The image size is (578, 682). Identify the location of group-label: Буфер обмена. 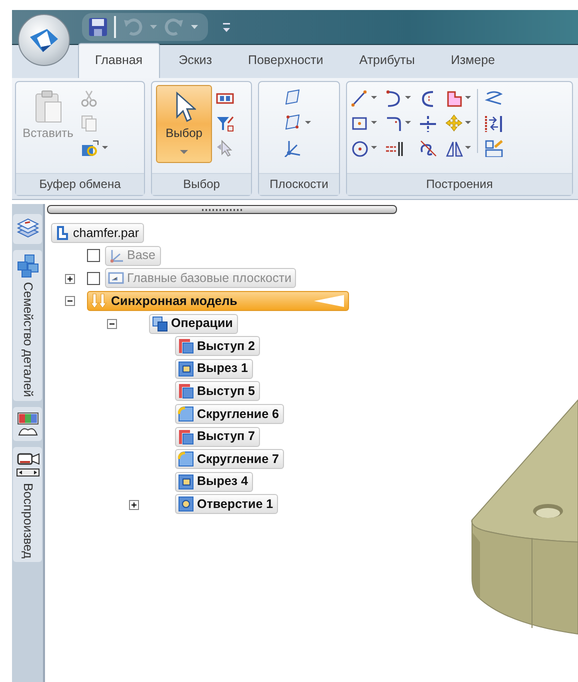
(80, 184).